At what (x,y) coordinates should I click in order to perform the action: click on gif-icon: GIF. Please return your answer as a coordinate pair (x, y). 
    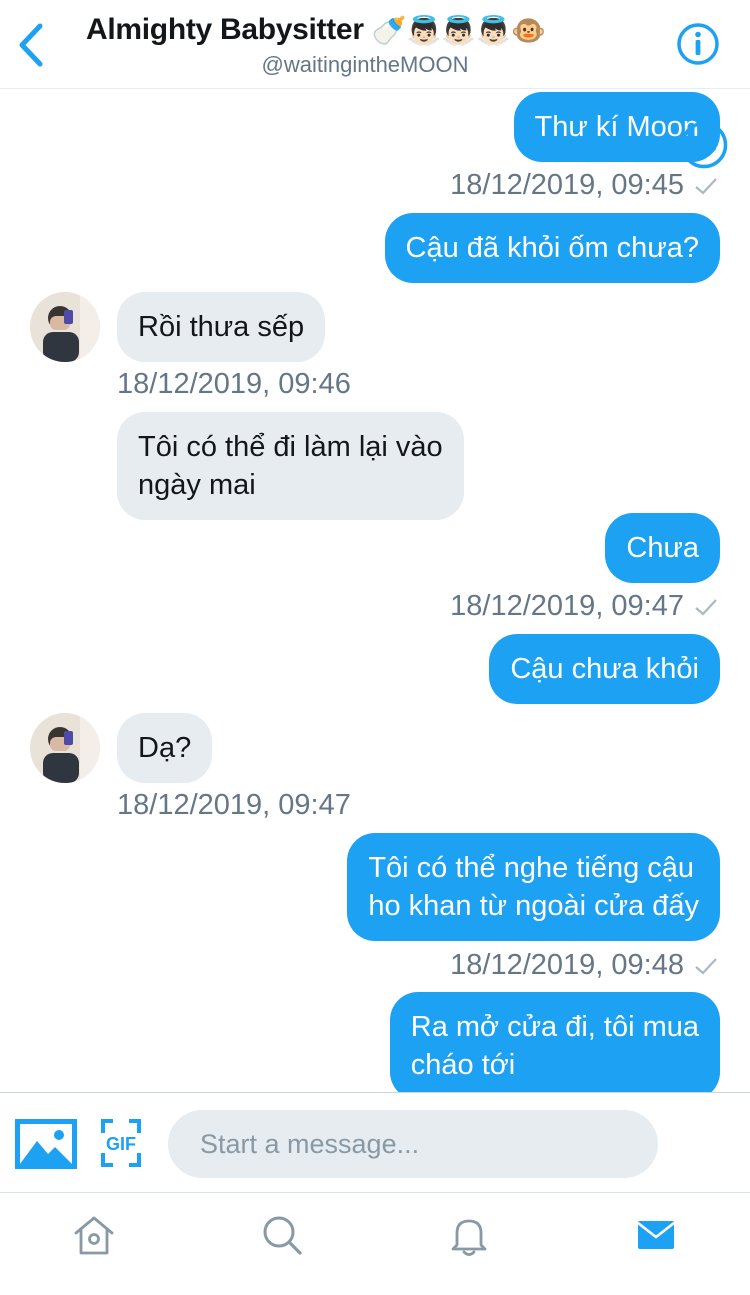
    Looking at the image, I should click on (121, 1143).